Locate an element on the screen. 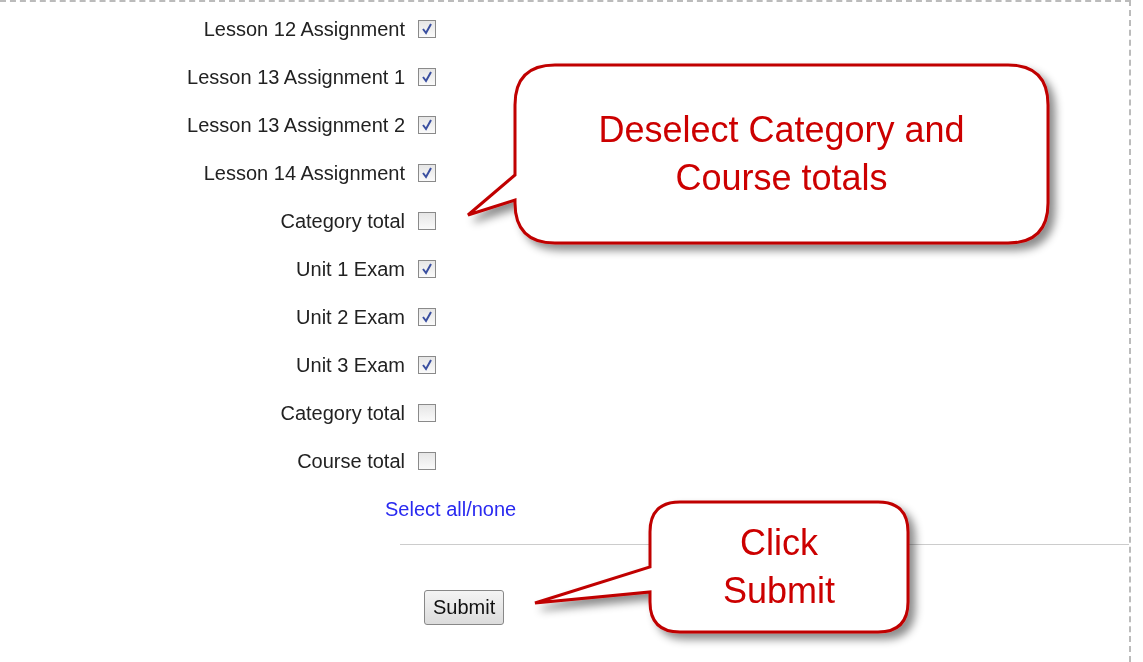  item-label: Lesson 14 Assignment is located at coordinates (304, 173).